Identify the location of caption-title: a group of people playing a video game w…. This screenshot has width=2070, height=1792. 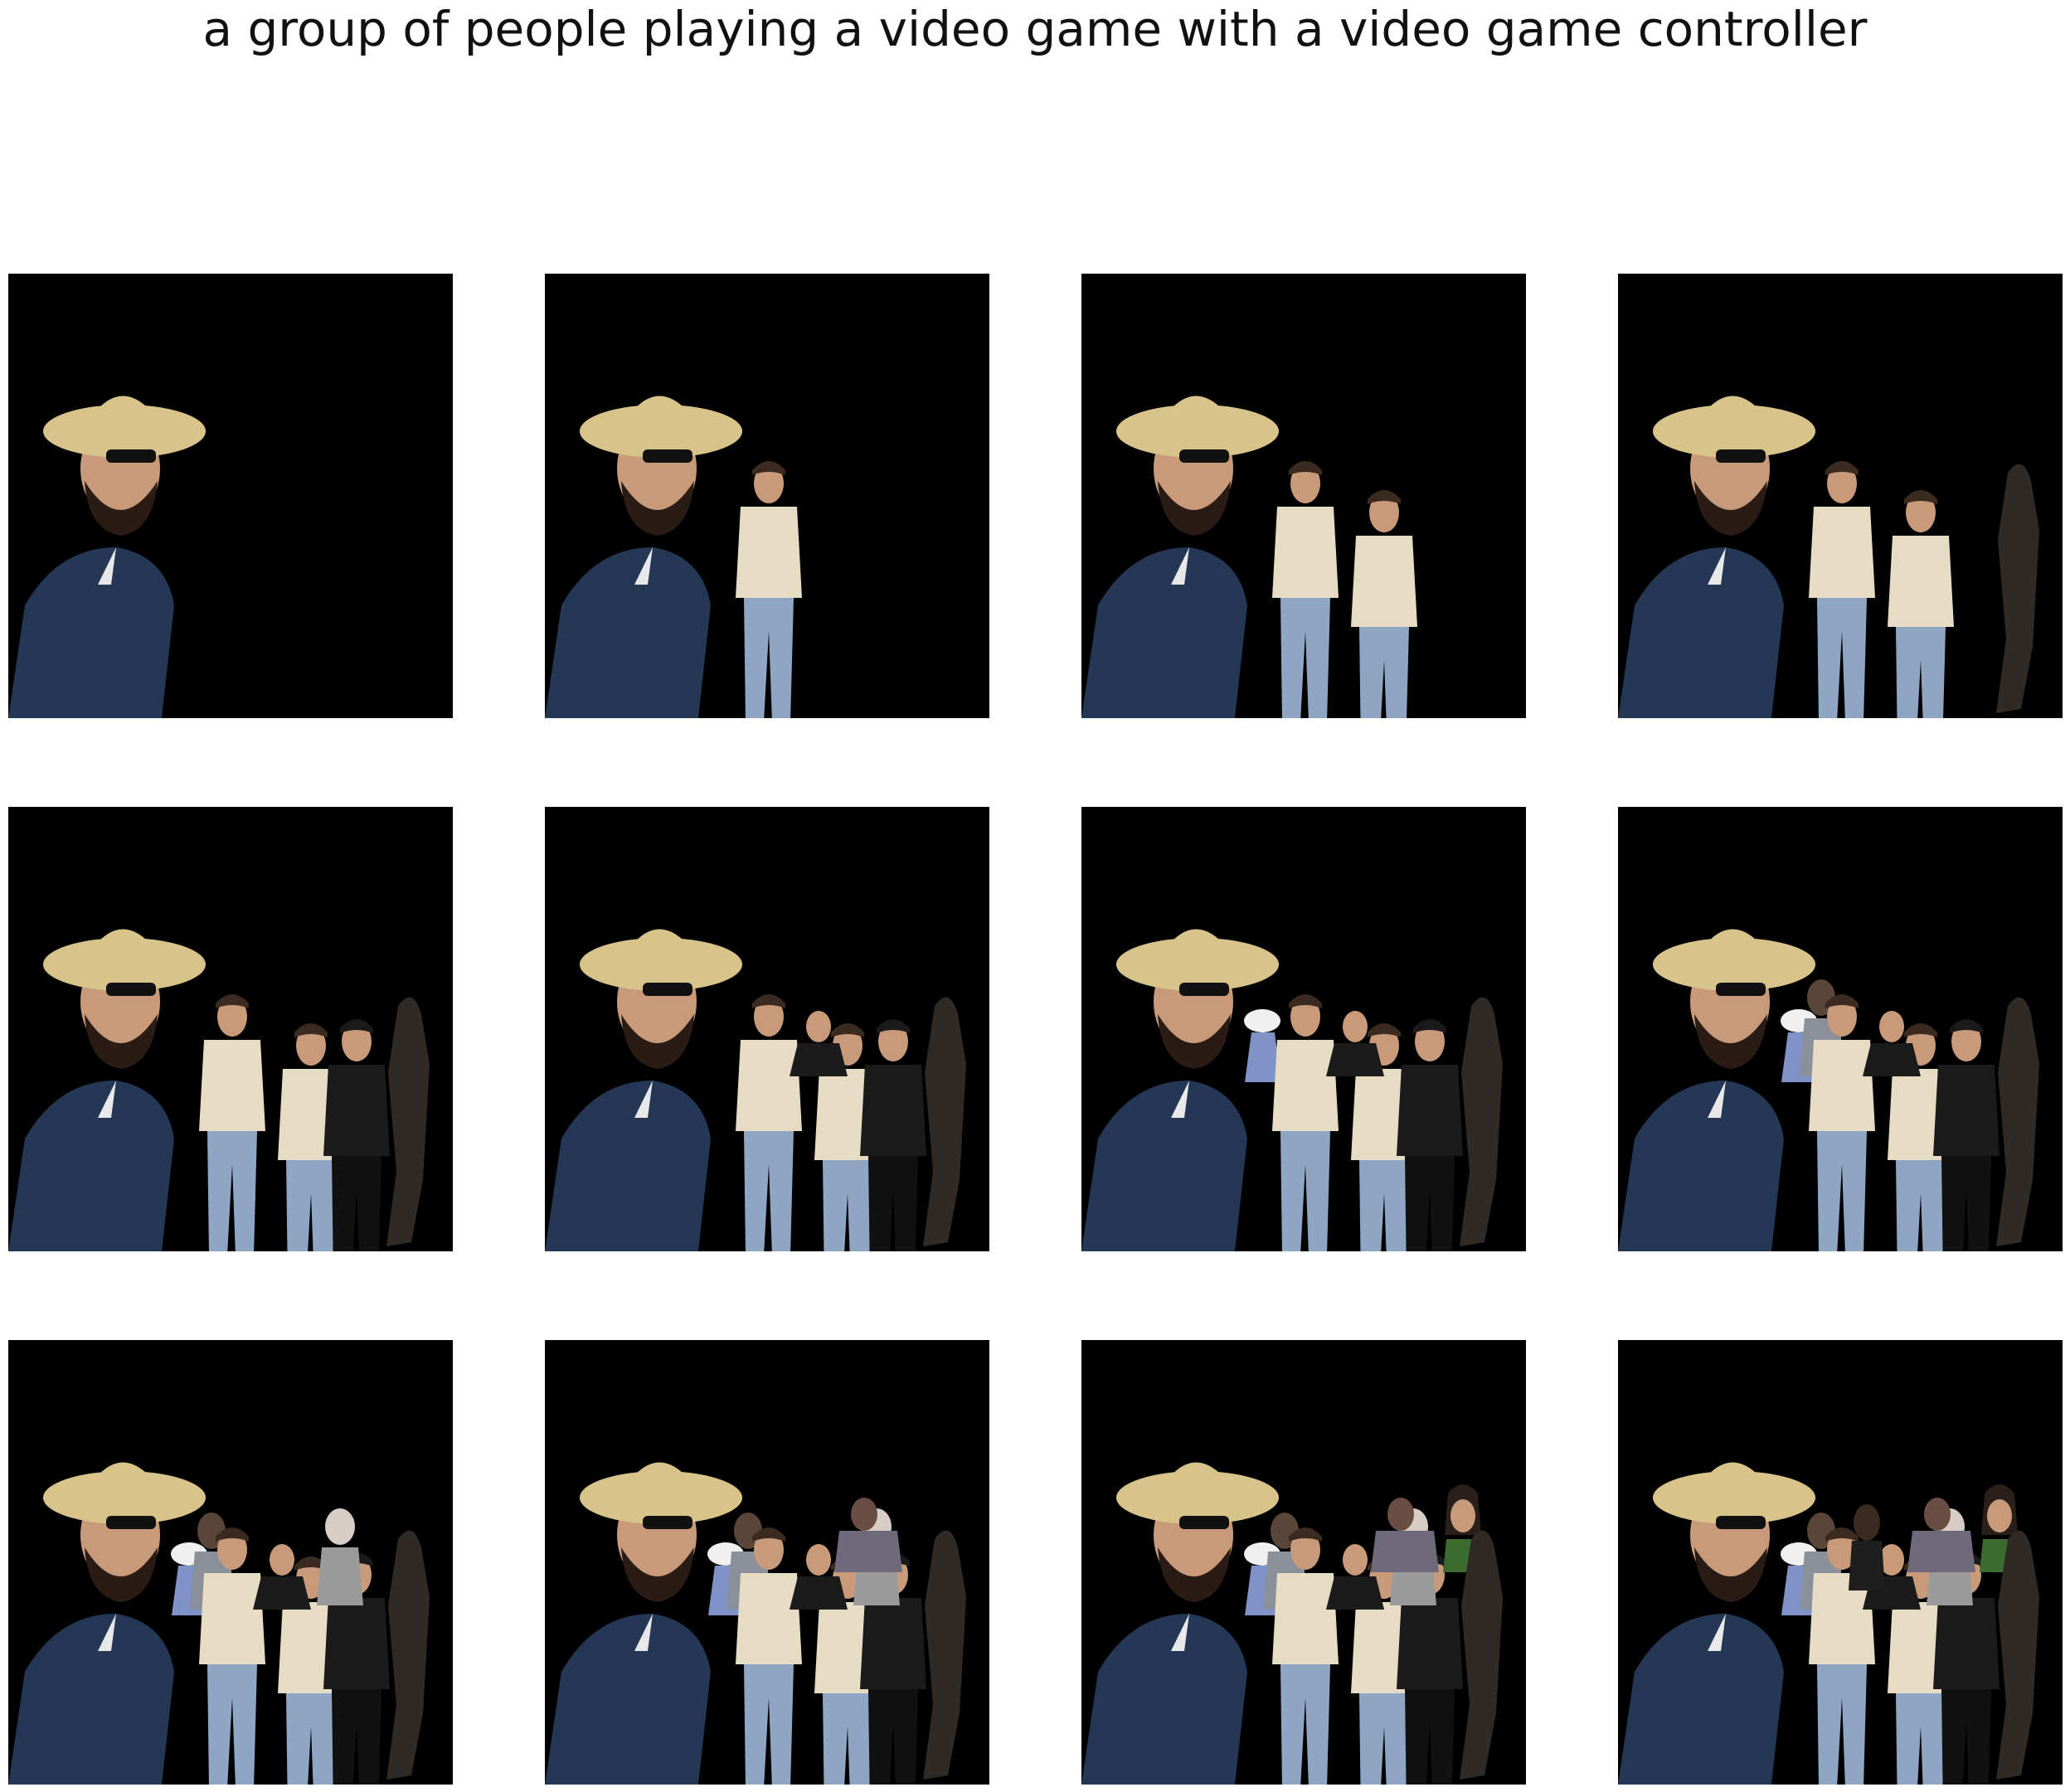
(1035, 29).